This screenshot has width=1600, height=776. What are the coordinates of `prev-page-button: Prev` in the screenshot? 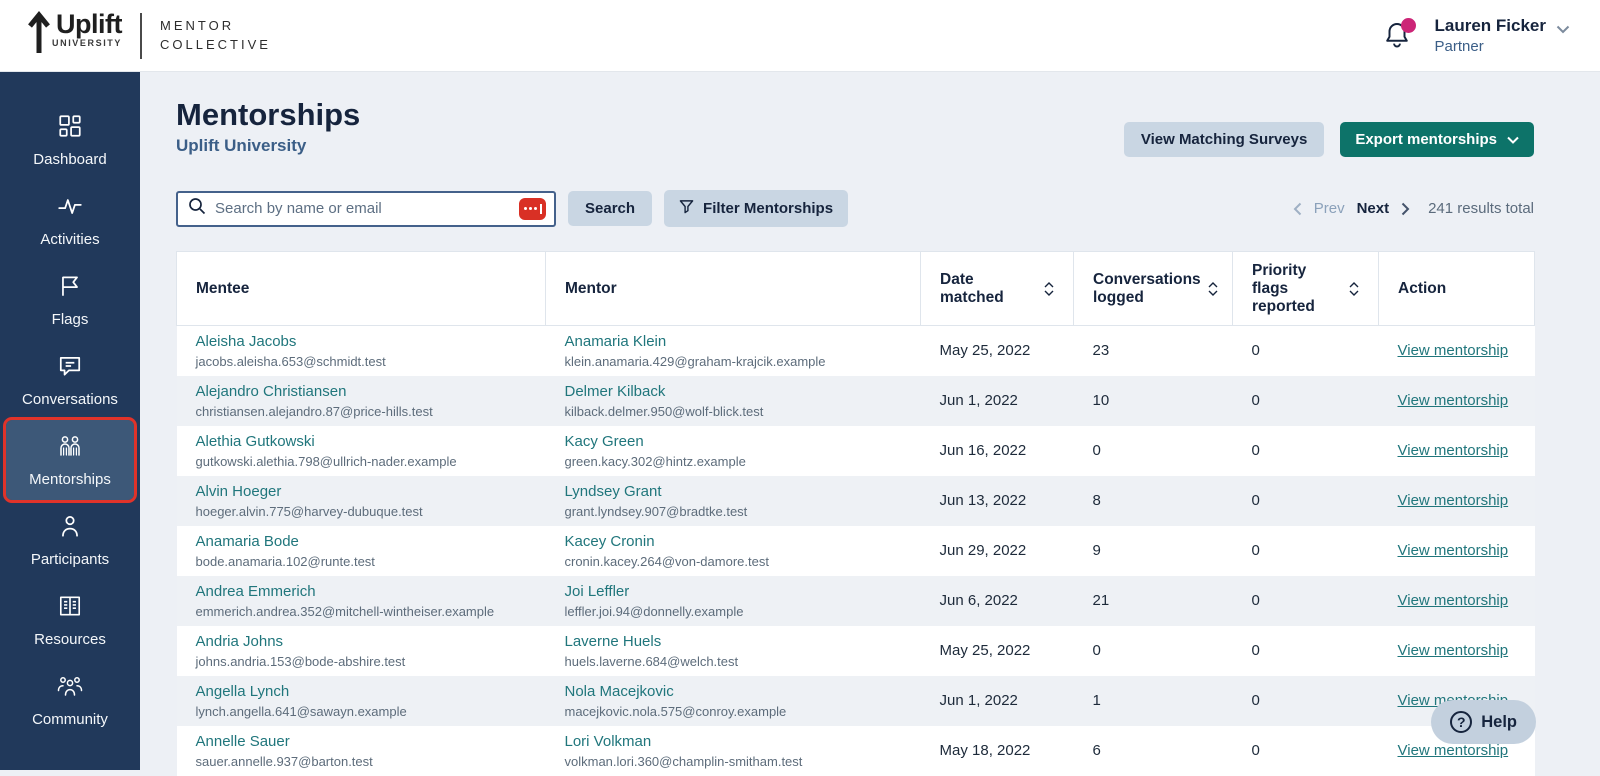 It's located at (1329, 208).